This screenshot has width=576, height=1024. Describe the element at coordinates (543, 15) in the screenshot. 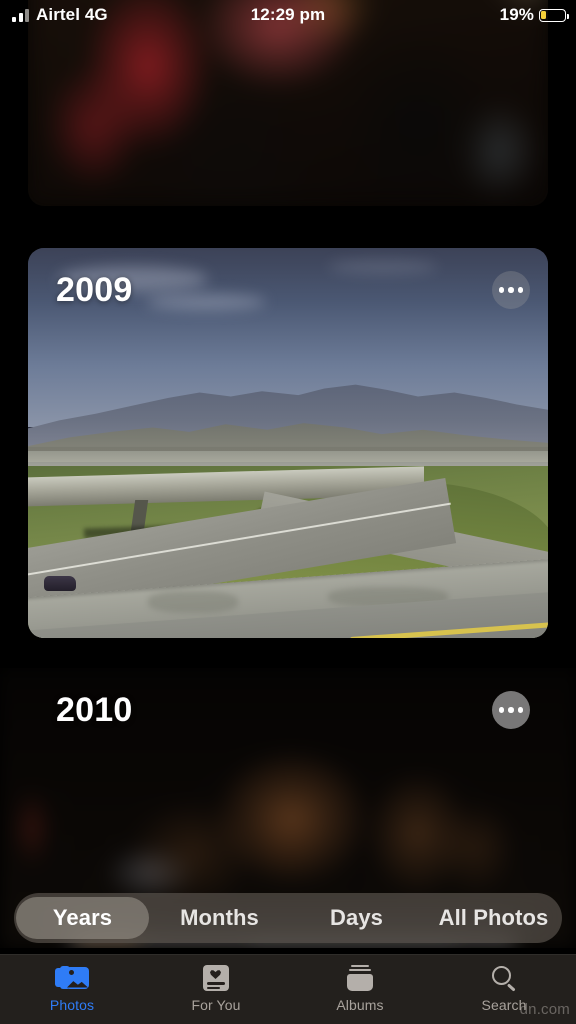

I see `battery-fill` at that location.